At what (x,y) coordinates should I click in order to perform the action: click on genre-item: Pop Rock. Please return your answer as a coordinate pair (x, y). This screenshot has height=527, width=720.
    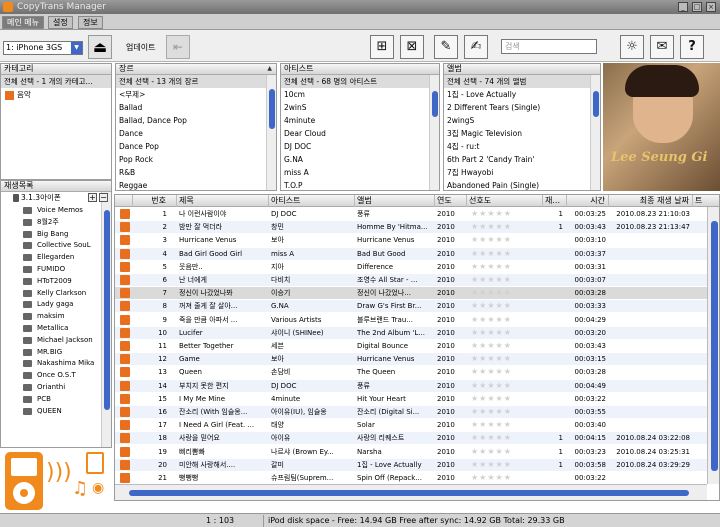
    Looking at the image, I should click on (196, 159).